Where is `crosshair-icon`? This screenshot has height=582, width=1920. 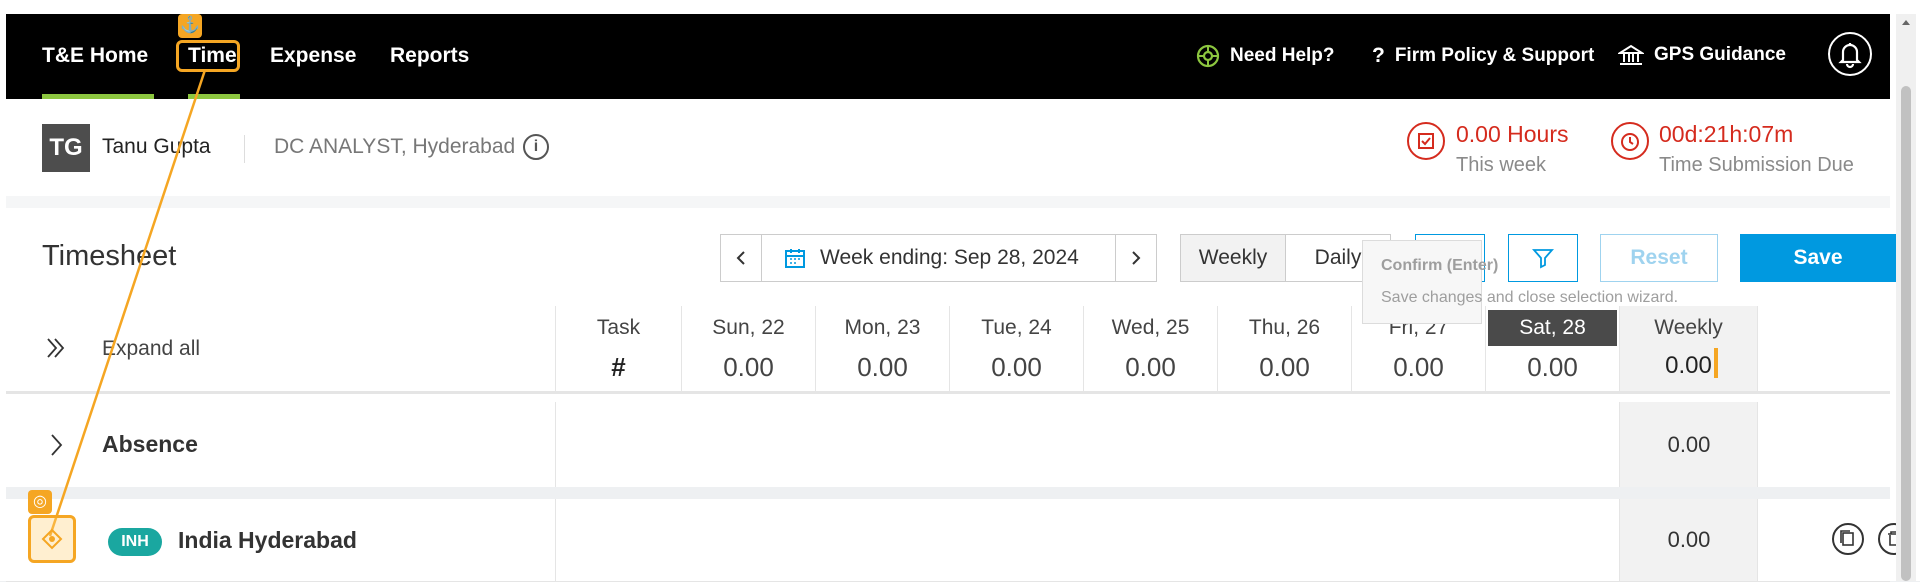
crosshair-icon is located at coordinates (52, 539).